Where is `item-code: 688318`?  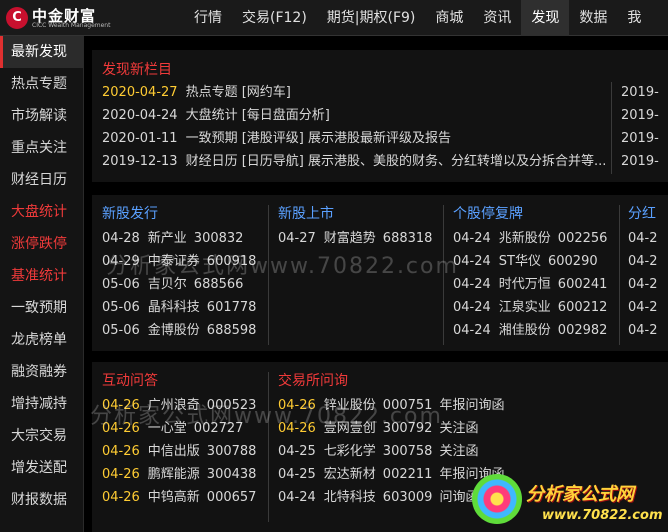 item-code: 688318 is located at coordinates (407, 238).